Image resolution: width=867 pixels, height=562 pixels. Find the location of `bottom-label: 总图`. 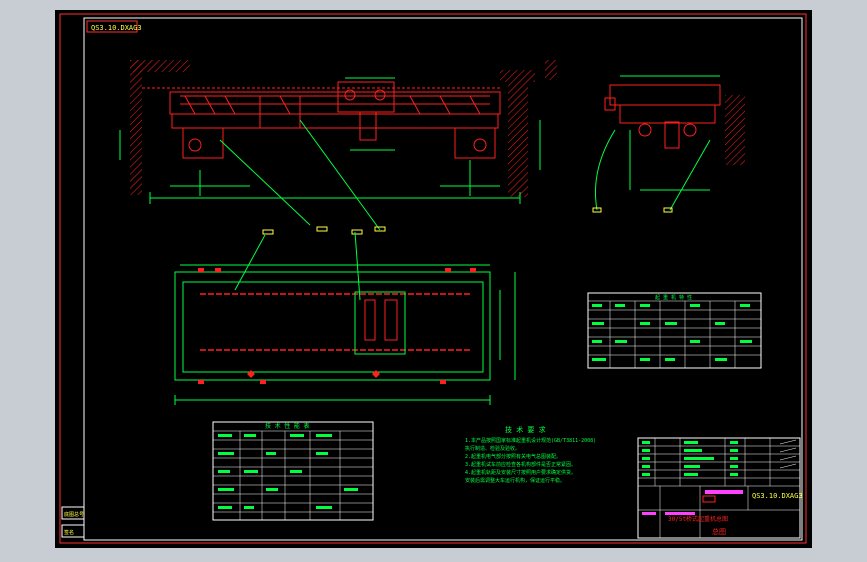

bottom-label: 总图 is located at coordinates (719, 531).